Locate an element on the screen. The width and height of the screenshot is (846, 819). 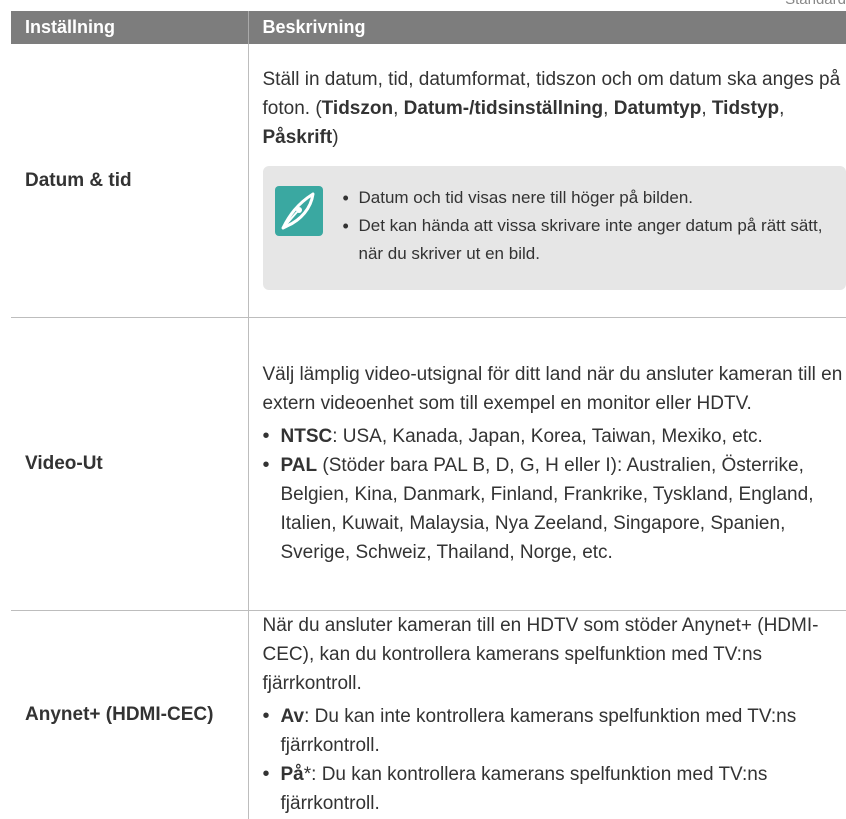
pen-note-icon is located at coordinates (299, 211).